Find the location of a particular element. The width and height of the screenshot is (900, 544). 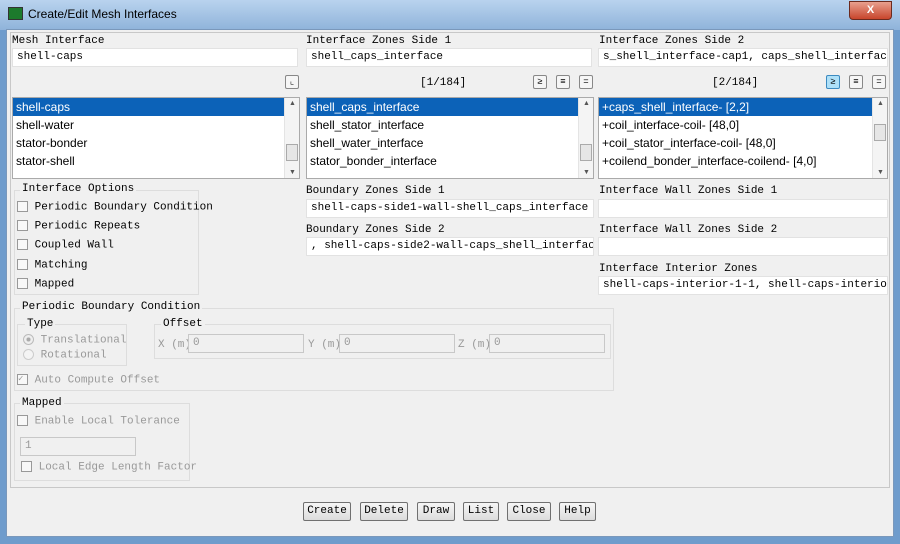

radio-label: Rotational is located at coordinates (73, 355).